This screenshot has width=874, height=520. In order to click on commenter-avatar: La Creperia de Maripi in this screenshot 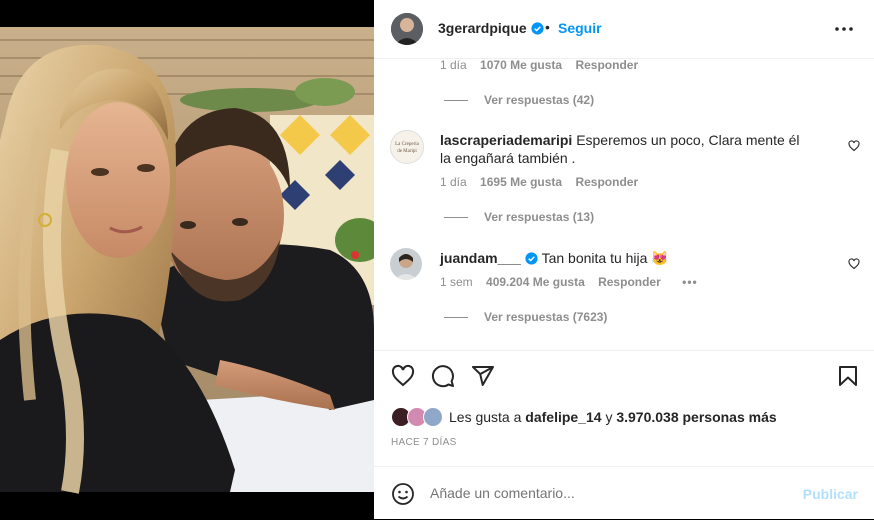, I will do `click(407, 147)`.